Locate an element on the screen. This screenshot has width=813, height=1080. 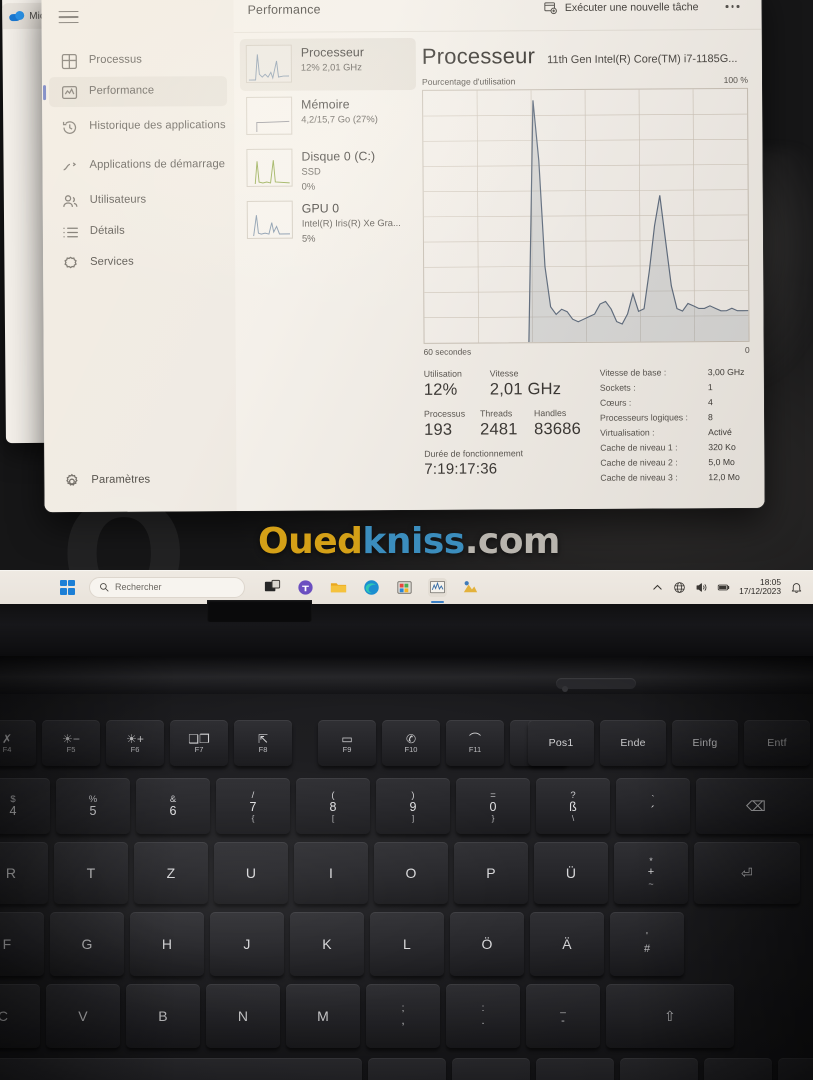
key-ß: ? ß \ is located at coordinates (573, 806).